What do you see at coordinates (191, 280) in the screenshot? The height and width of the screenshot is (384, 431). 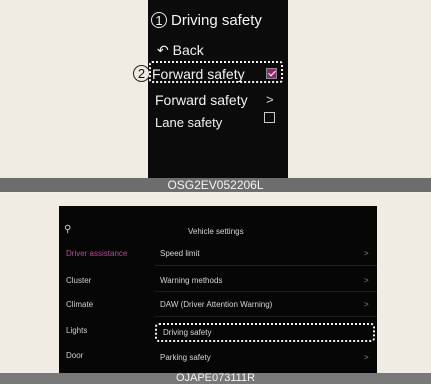 I see `menu-item-warning-methods: Warning methods` at bounding box center [191, 280].